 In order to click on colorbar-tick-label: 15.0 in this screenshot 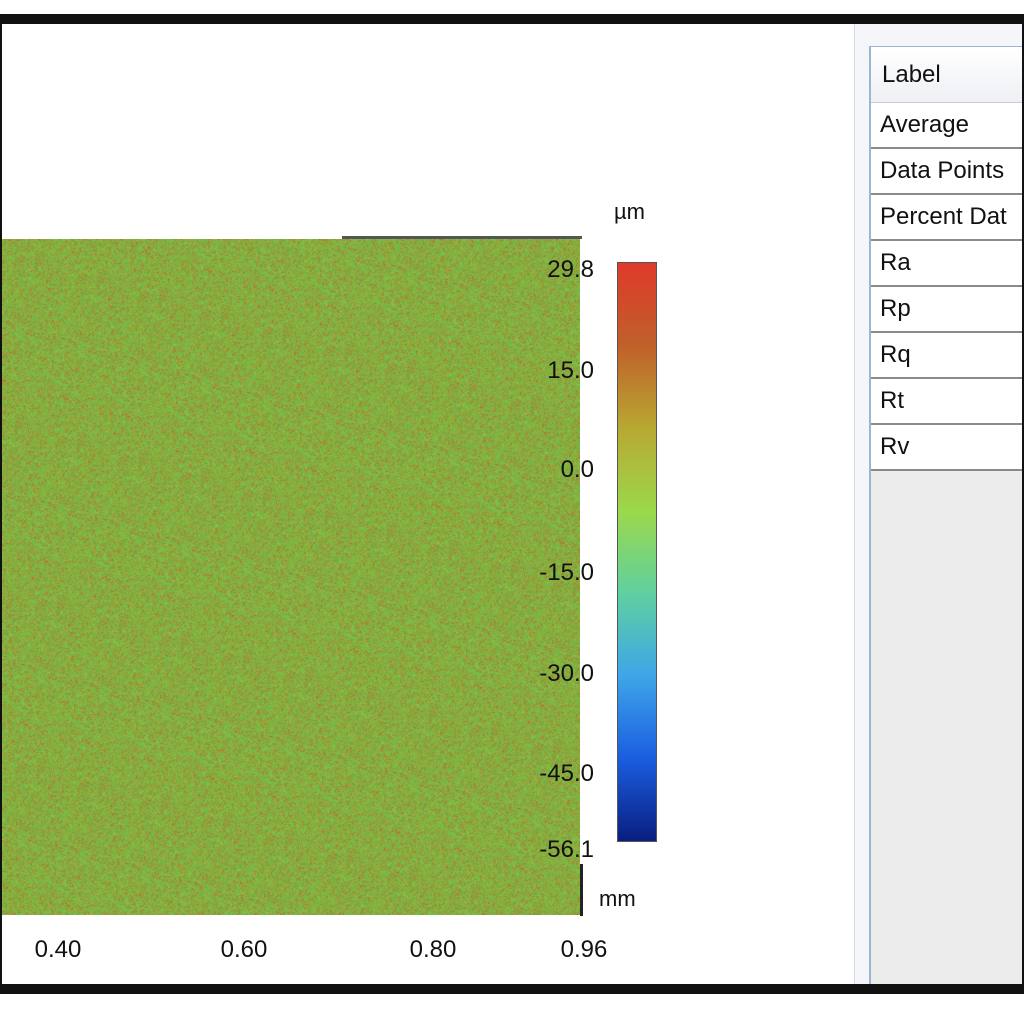, I will do `click(570, 370)`.